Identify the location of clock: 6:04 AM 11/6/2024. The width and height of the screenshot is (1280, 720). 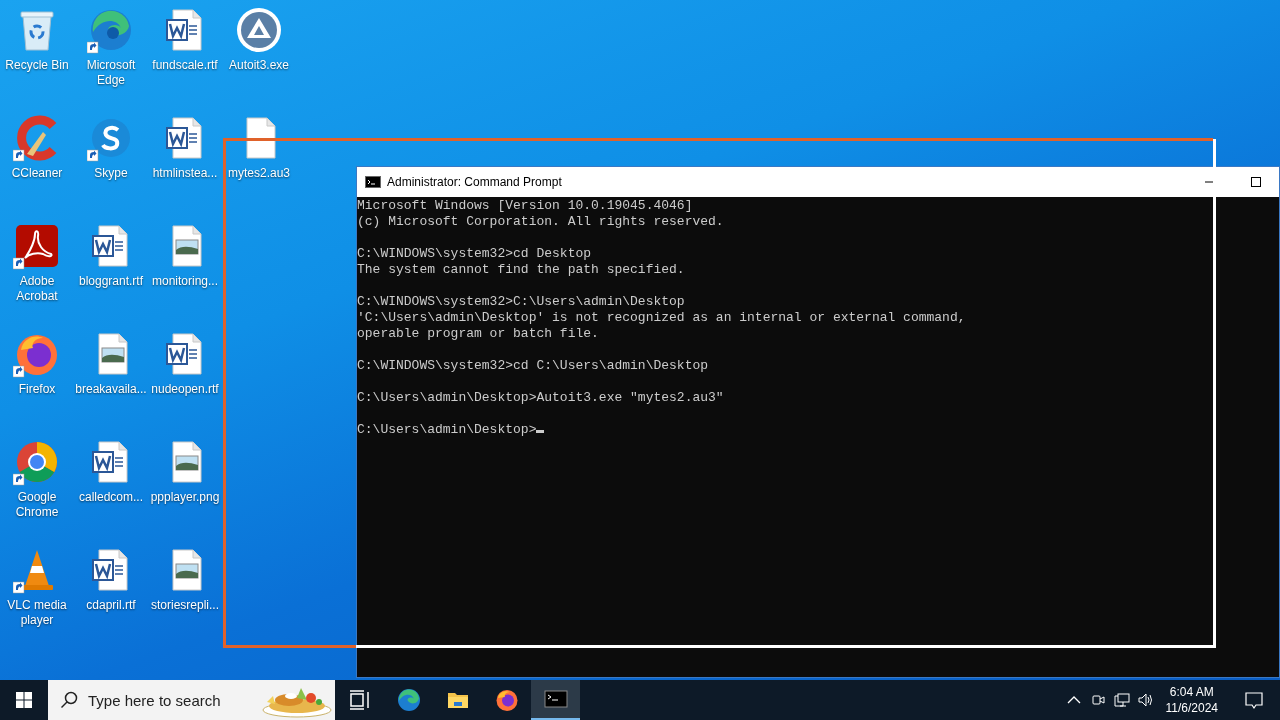
(1191, 700).